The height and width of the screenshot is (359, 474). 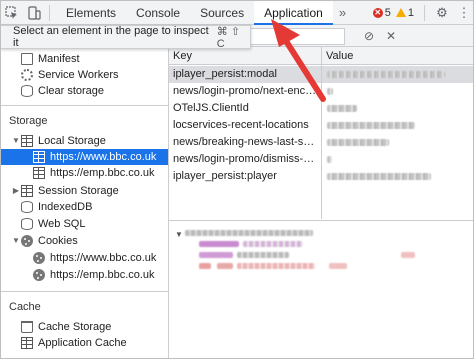 I want to click on warning-icon, so click(x=400, y=12).